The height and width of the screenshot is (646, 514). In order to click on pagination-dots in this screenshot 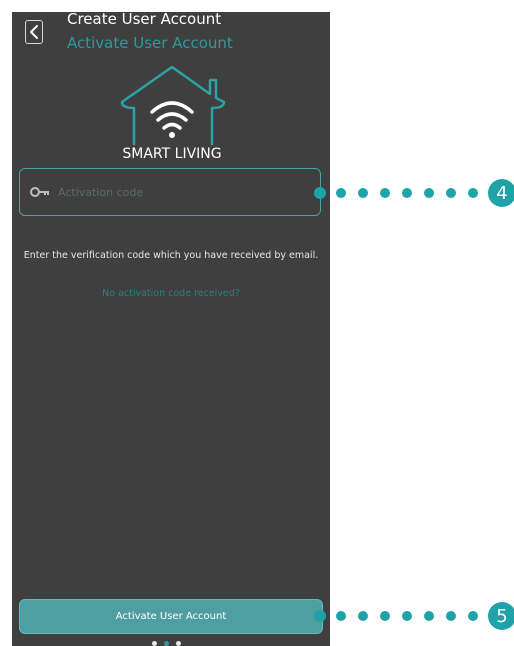, I will do `click(166, 643)`.